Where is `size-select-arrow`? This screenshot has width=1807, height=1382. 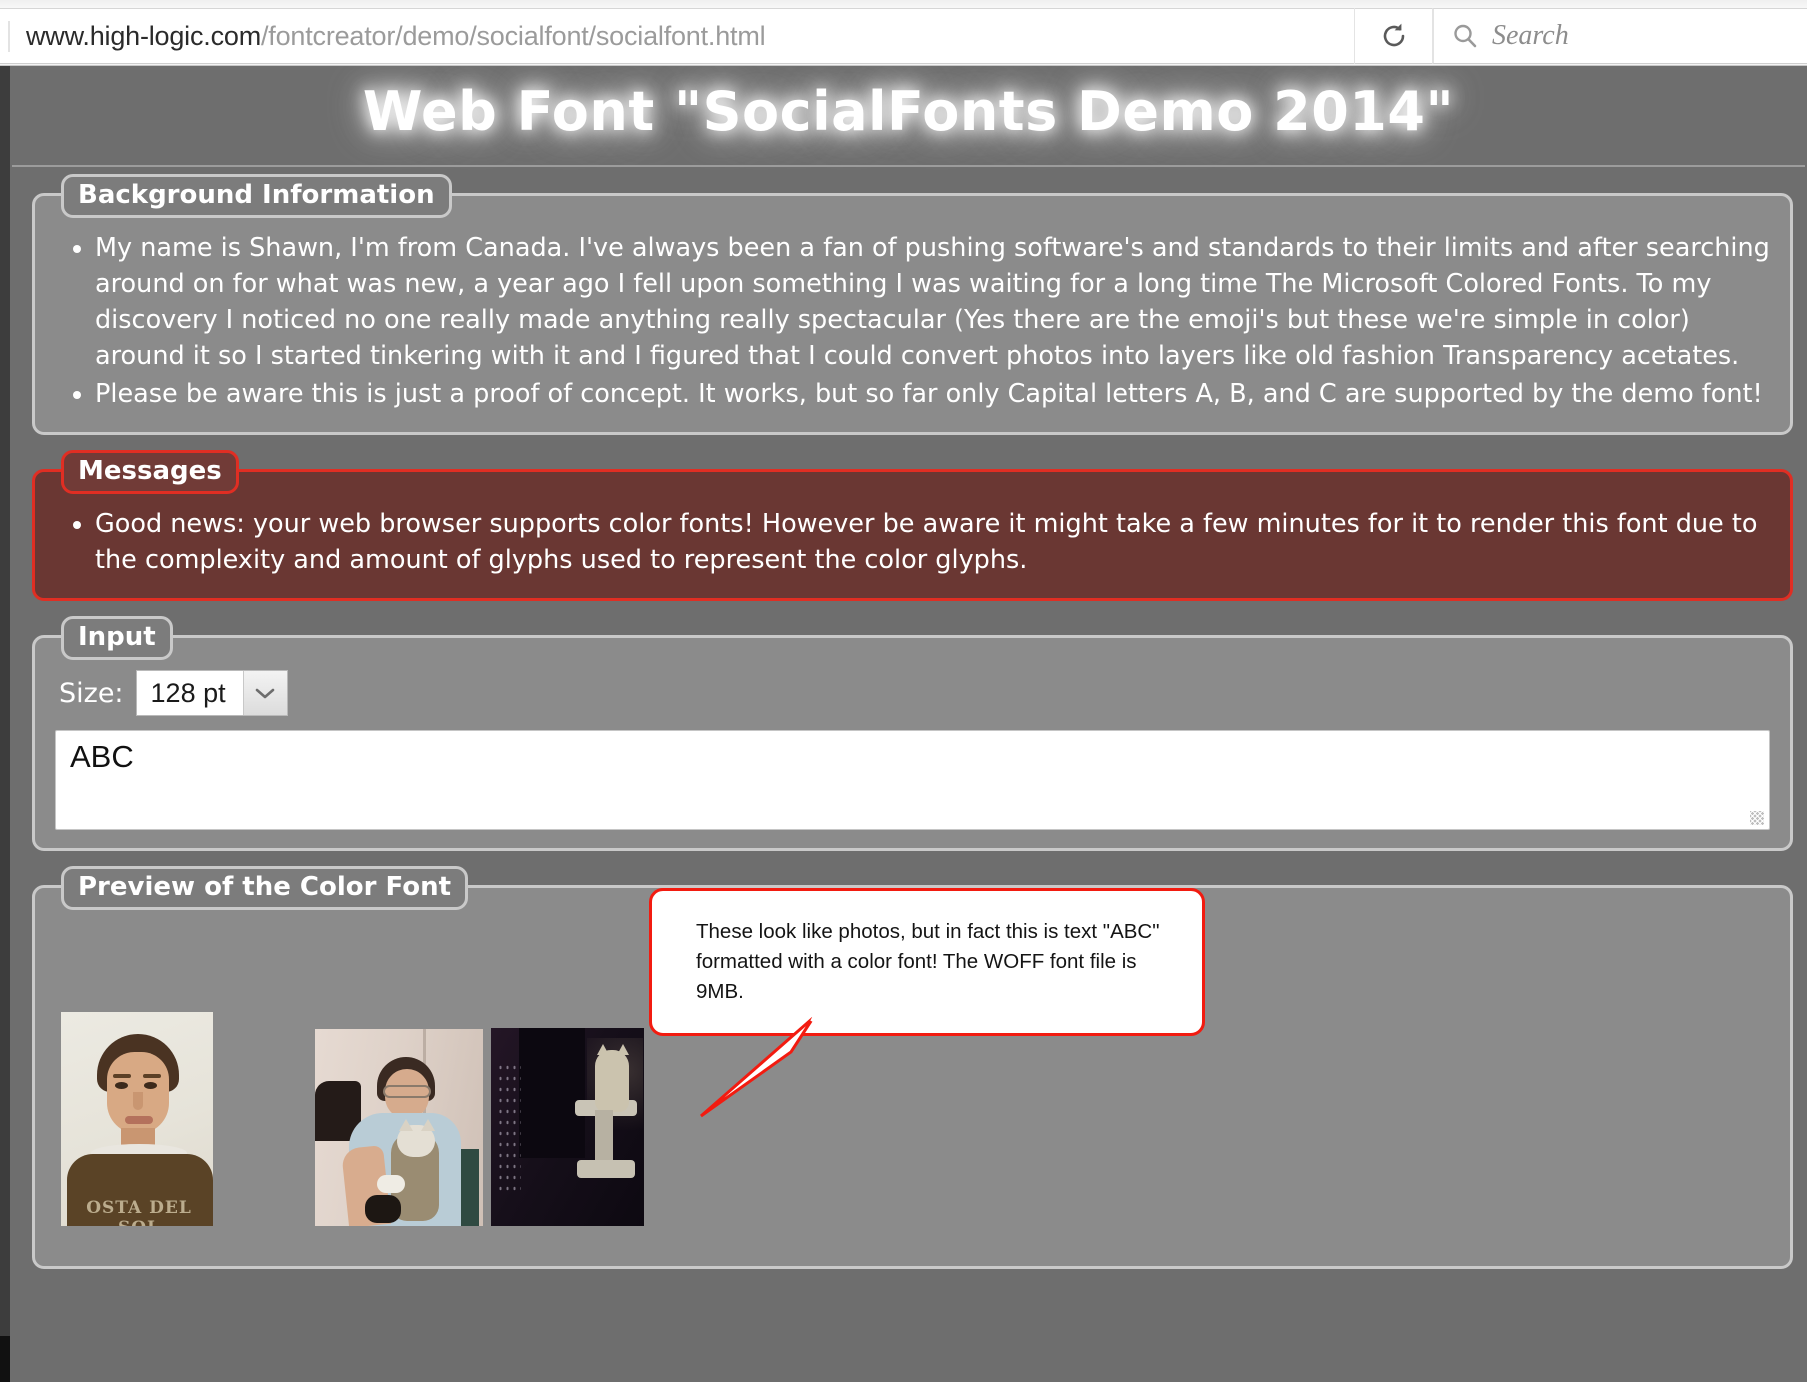 size-select-arrow is located at coordinates (264, 693).